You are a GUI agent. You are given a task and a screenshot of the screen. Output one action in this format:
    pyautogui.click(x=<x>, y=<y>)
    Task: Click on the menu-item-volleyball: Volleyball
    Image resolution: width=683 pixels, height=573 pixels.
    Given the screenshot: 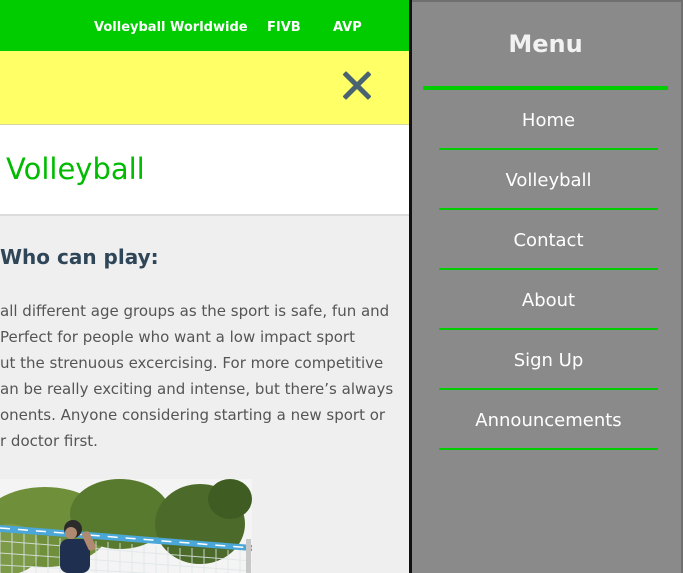 What is the action you would take?
    pyautogui.click(x=548, y=180)
    